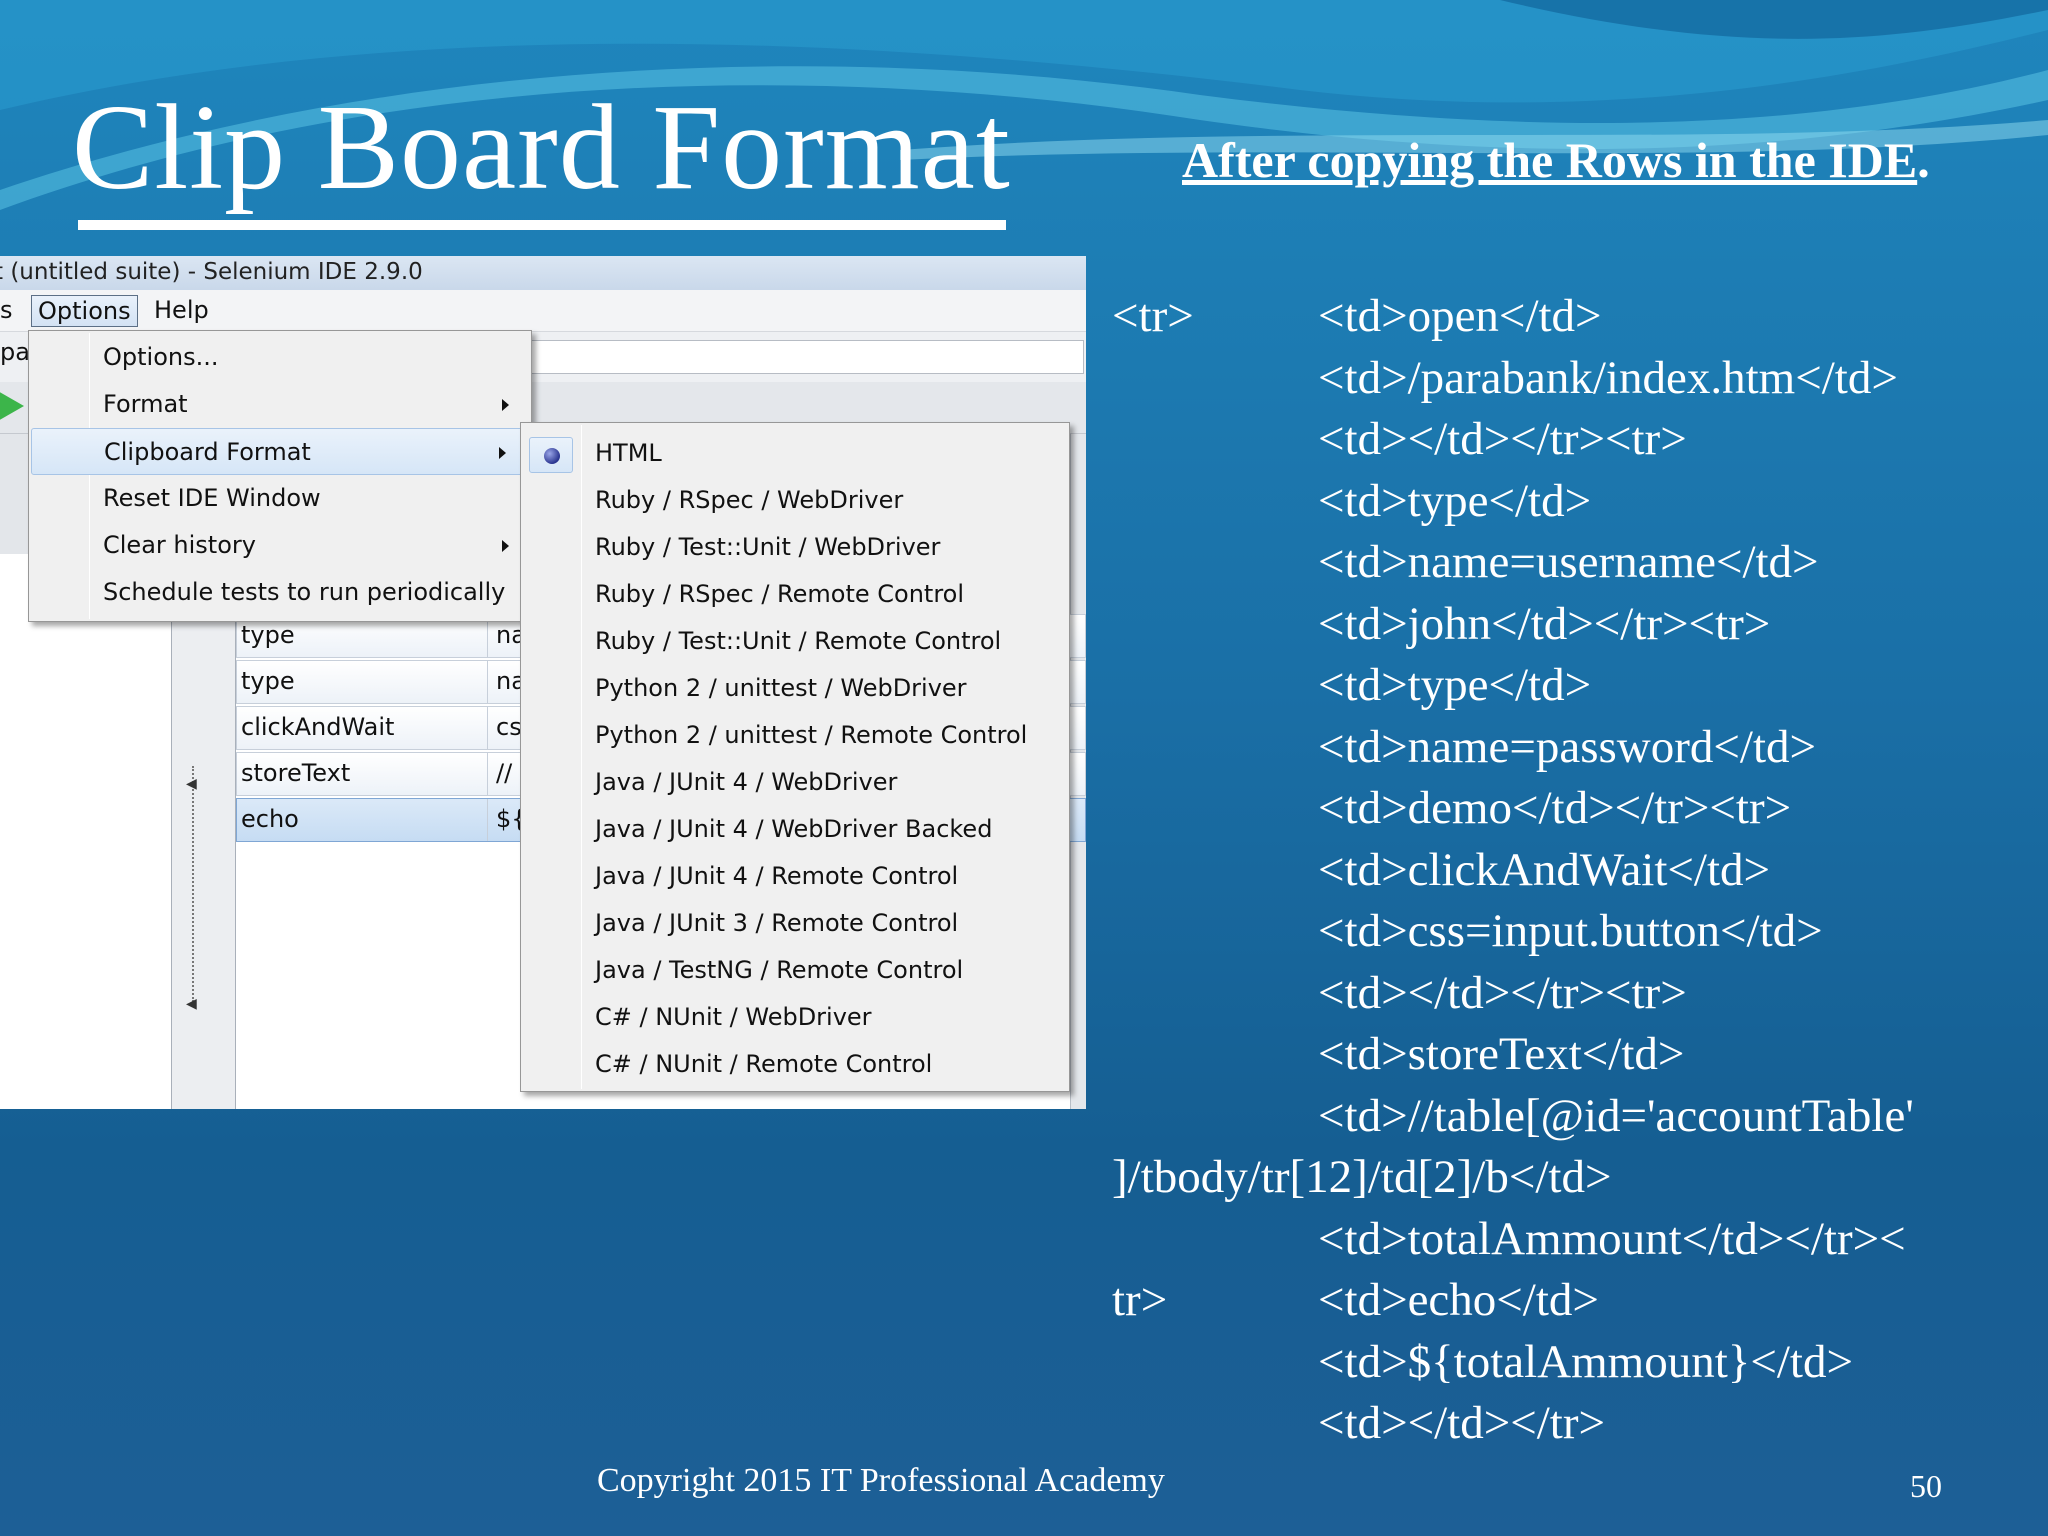  I want to click on subtitle-text: After copying the Rows in the IDE, so click(1550, 160).